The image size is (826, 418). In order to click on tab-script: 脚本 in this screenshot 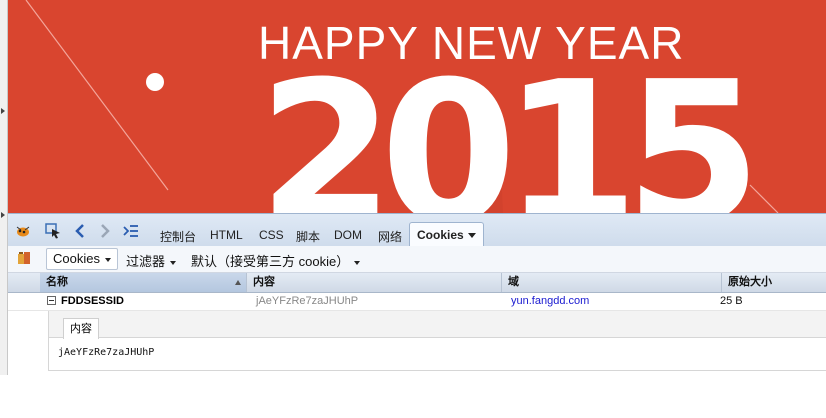, I will do `click(308, 236)`.